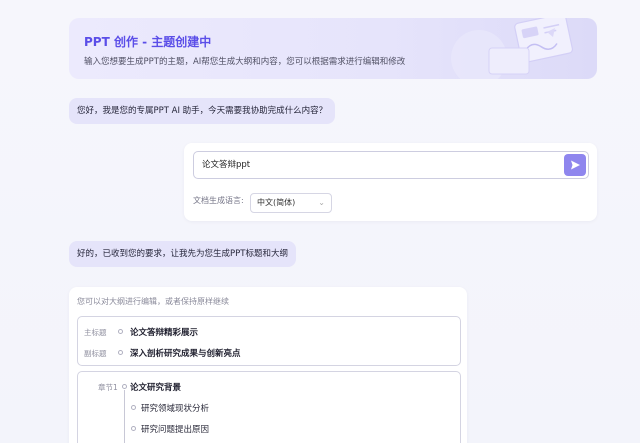 The width and height of the screenshot is (640, 443). Describe the element at coordinates (245, 62) in the screenshot. I see `page-description: 输入您想要生成PPT的主题，AI帮您生成大纲和内容，您可以根据需求进行编辑和修改` at that location.